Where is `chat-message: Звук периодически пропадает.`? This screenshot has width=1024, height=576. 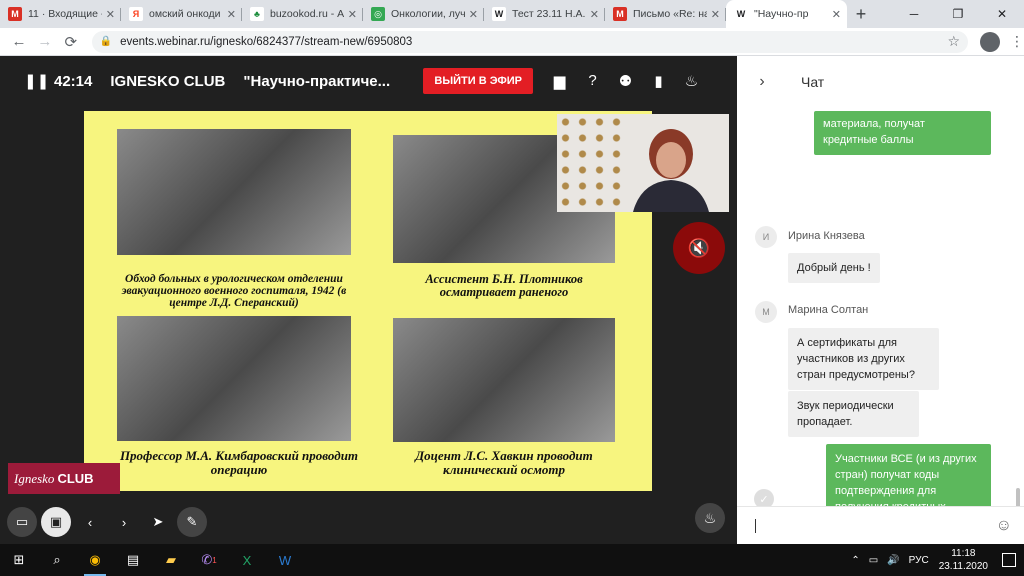 chat-message: Звук периодически пропадает. is located at coordinates (853, 414).